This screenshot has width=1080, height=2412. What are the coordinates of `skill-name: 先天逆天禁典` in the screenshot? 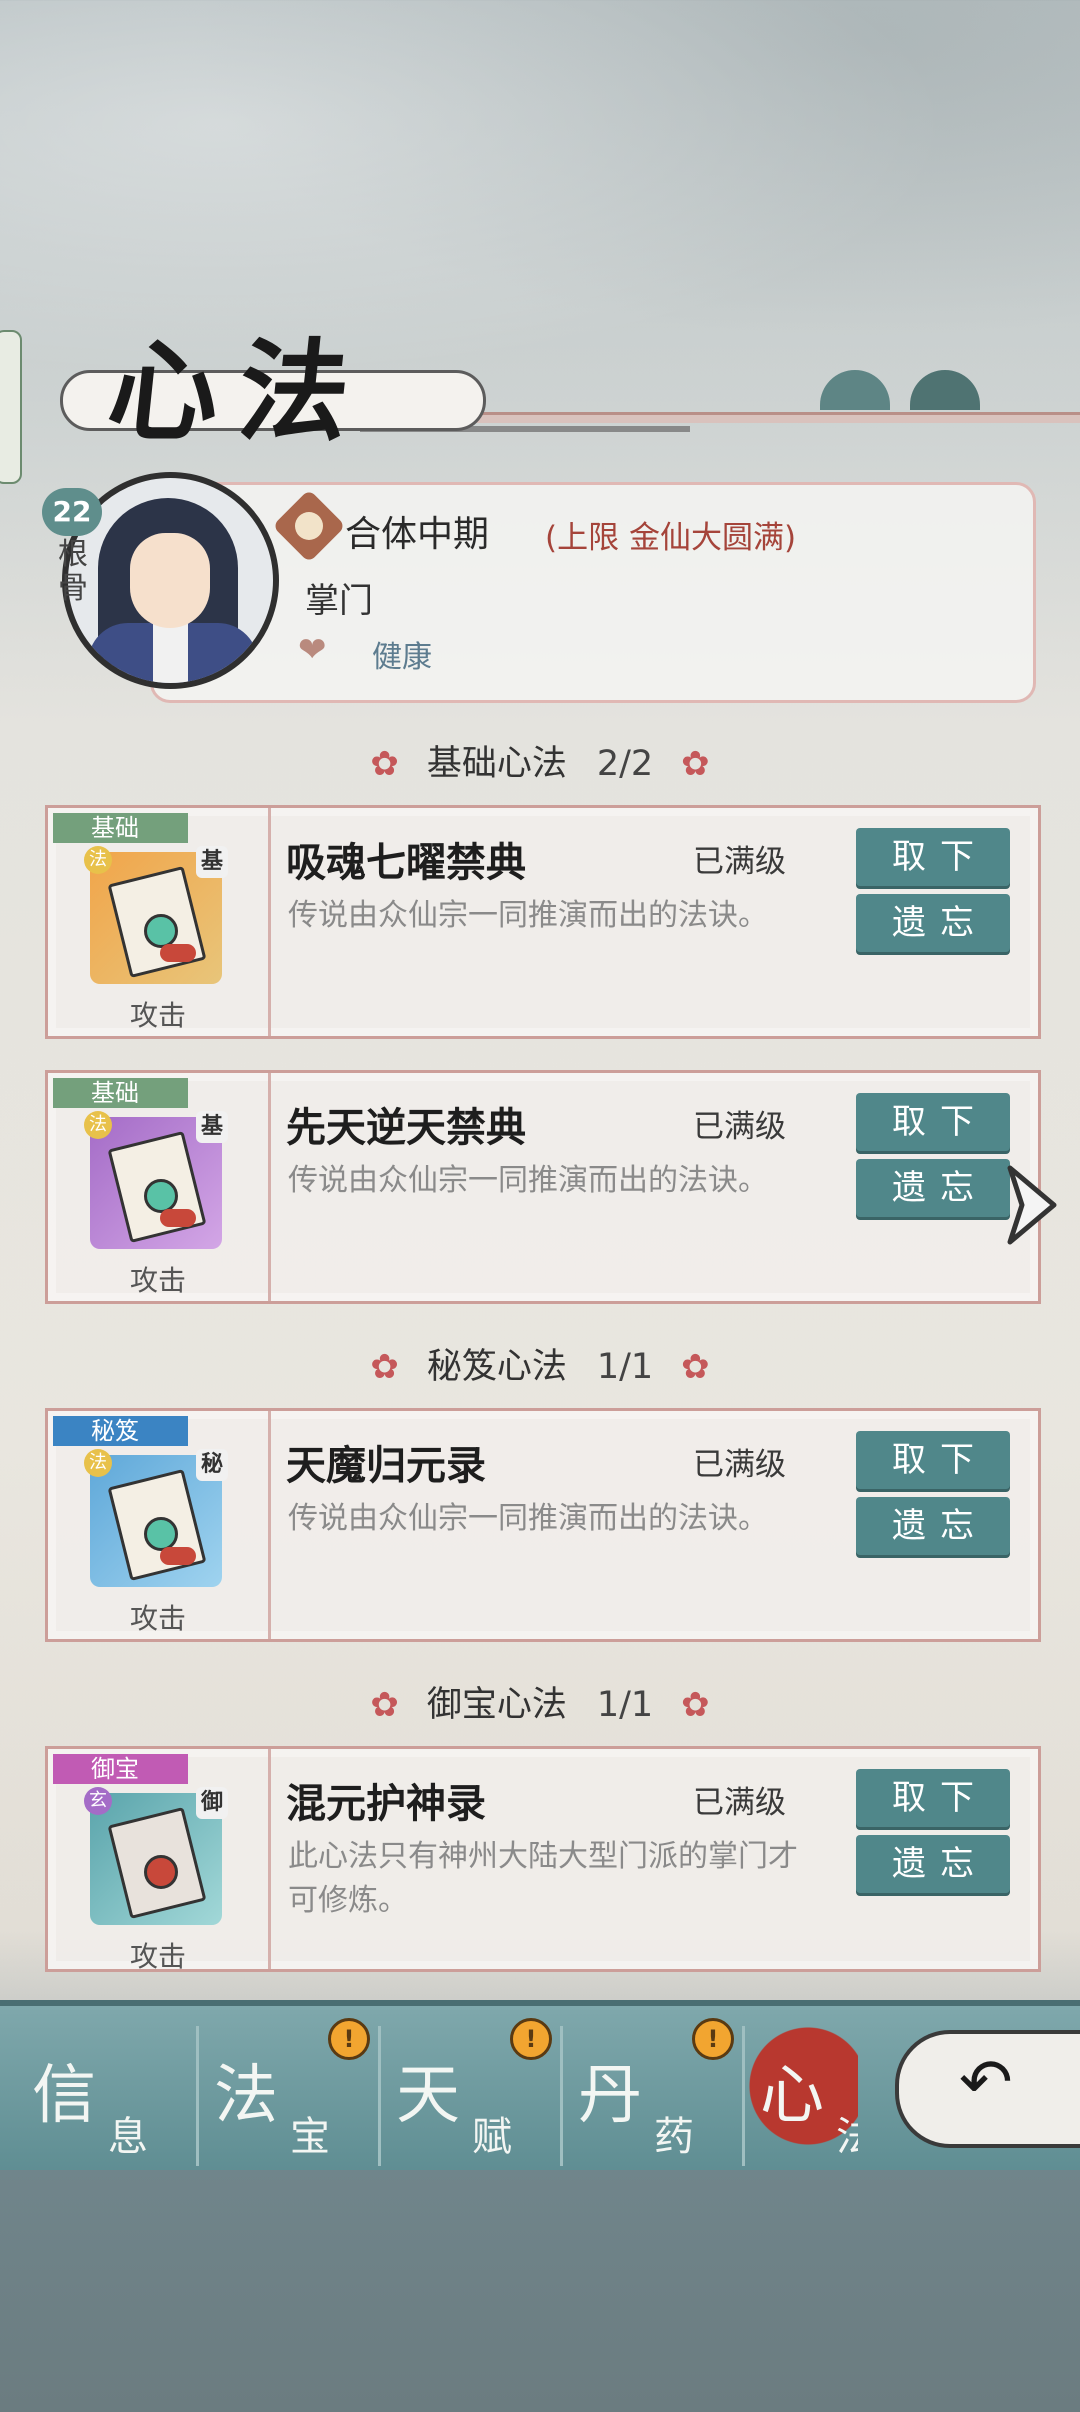 It's located at (406, 1128).